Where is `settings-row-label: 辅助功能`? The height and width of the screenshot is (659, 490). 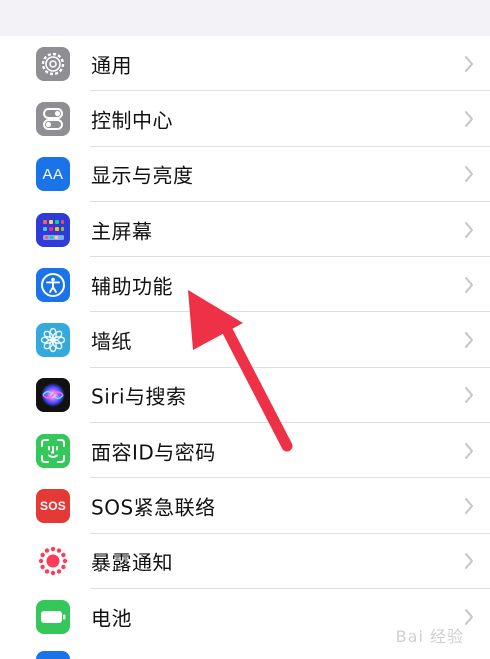
settings-row-label: 辅助功能 is located at coordinates (132, 286).